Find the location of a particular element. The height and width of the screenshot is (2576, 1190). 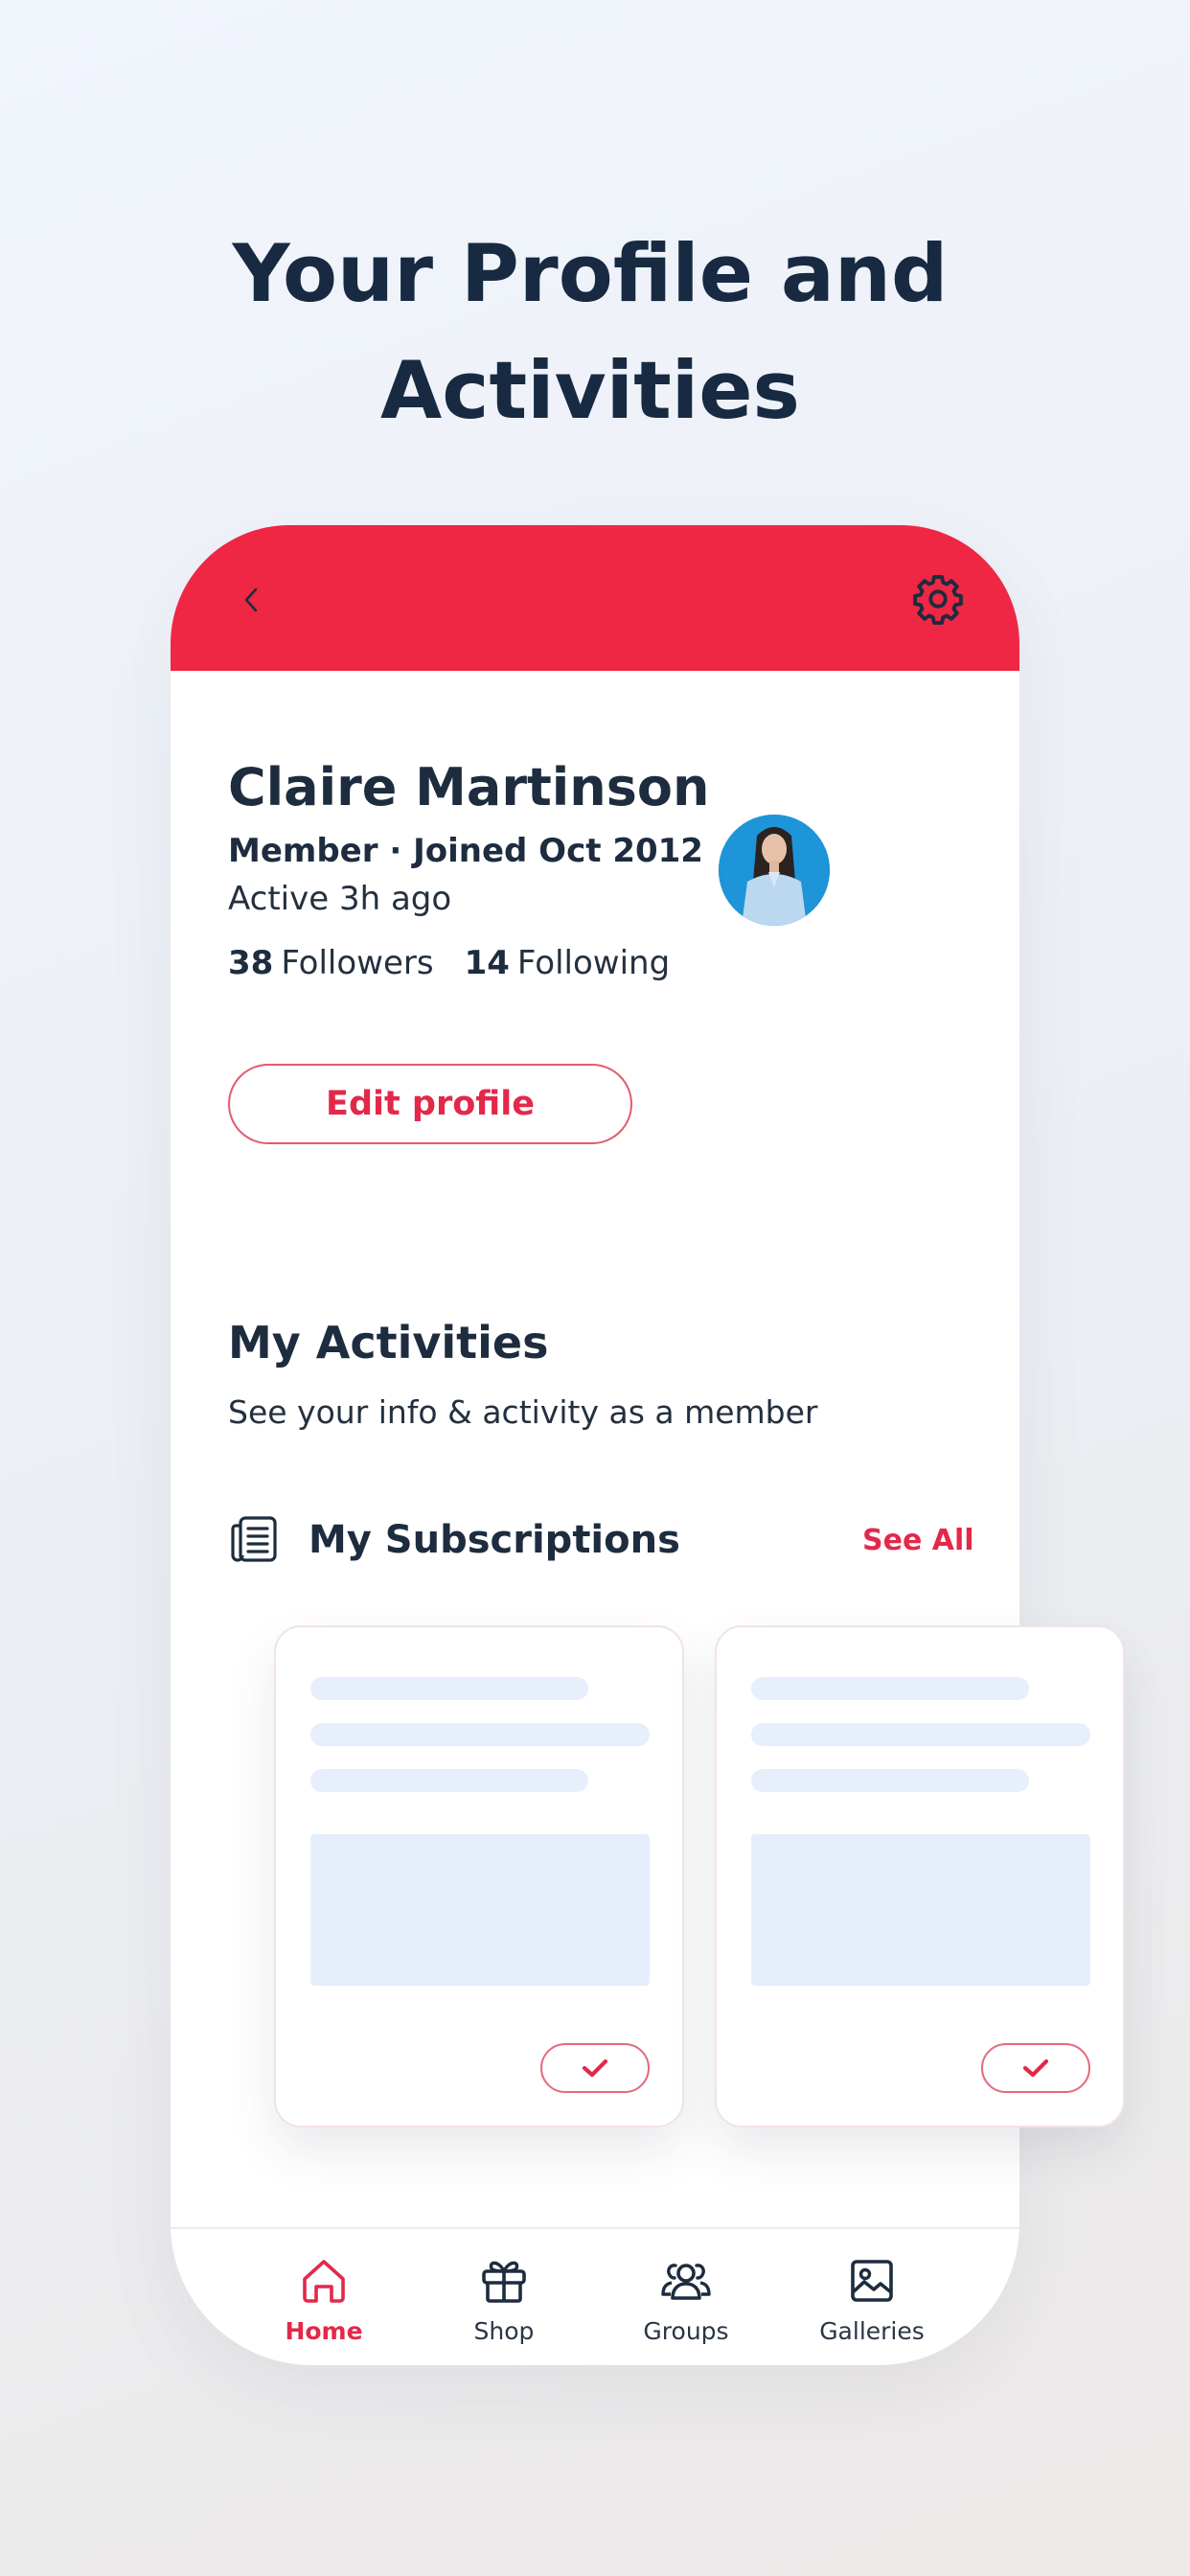

nav-home: Home is located at coordinates (324, 2299).